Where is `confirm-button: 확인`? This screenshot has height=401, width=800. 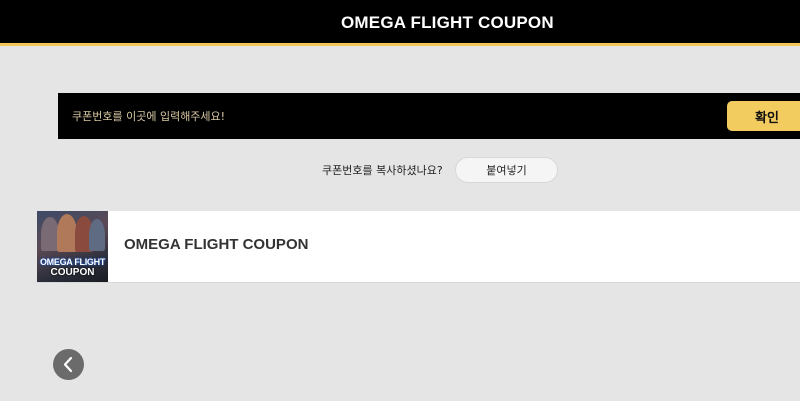
confirm-button: 확인 is located at coordinates (763, 116).